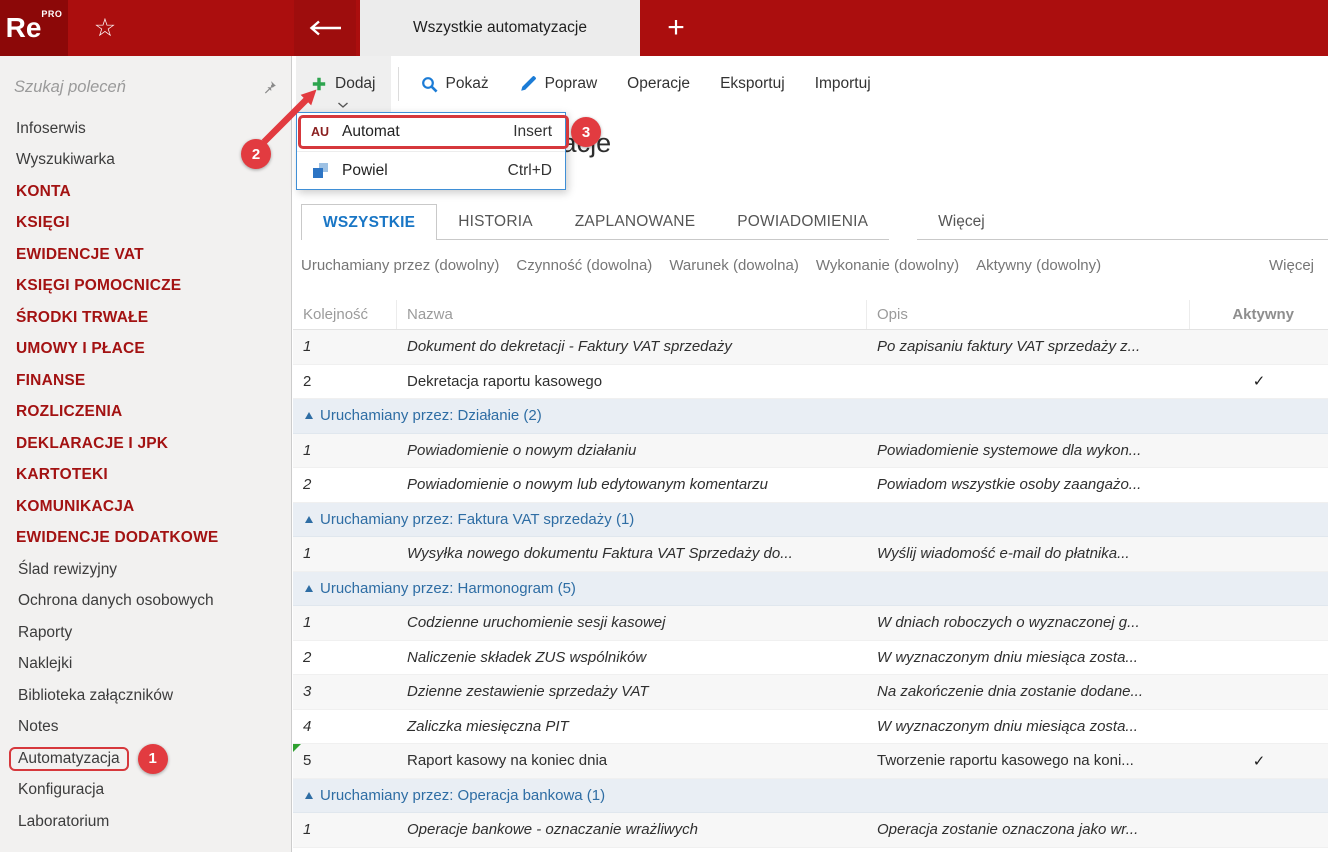 The width and height of the screenshot is (1328, 852). I want to click on app-logo: Re PRO, so click(34, 28).